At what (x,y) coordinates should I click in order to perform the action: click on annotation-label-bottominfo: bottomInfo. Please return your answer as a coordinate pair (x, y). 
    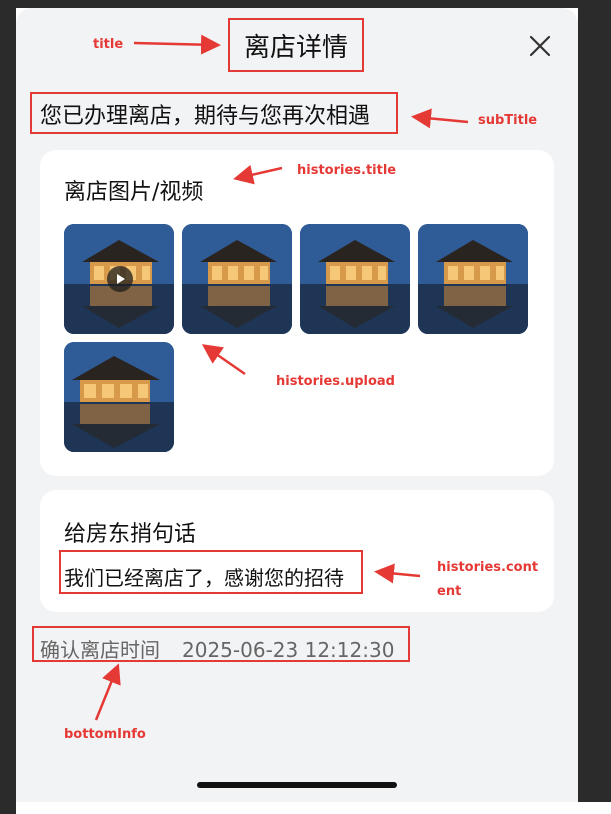
    Looking at the image, I should click on (105, 734).